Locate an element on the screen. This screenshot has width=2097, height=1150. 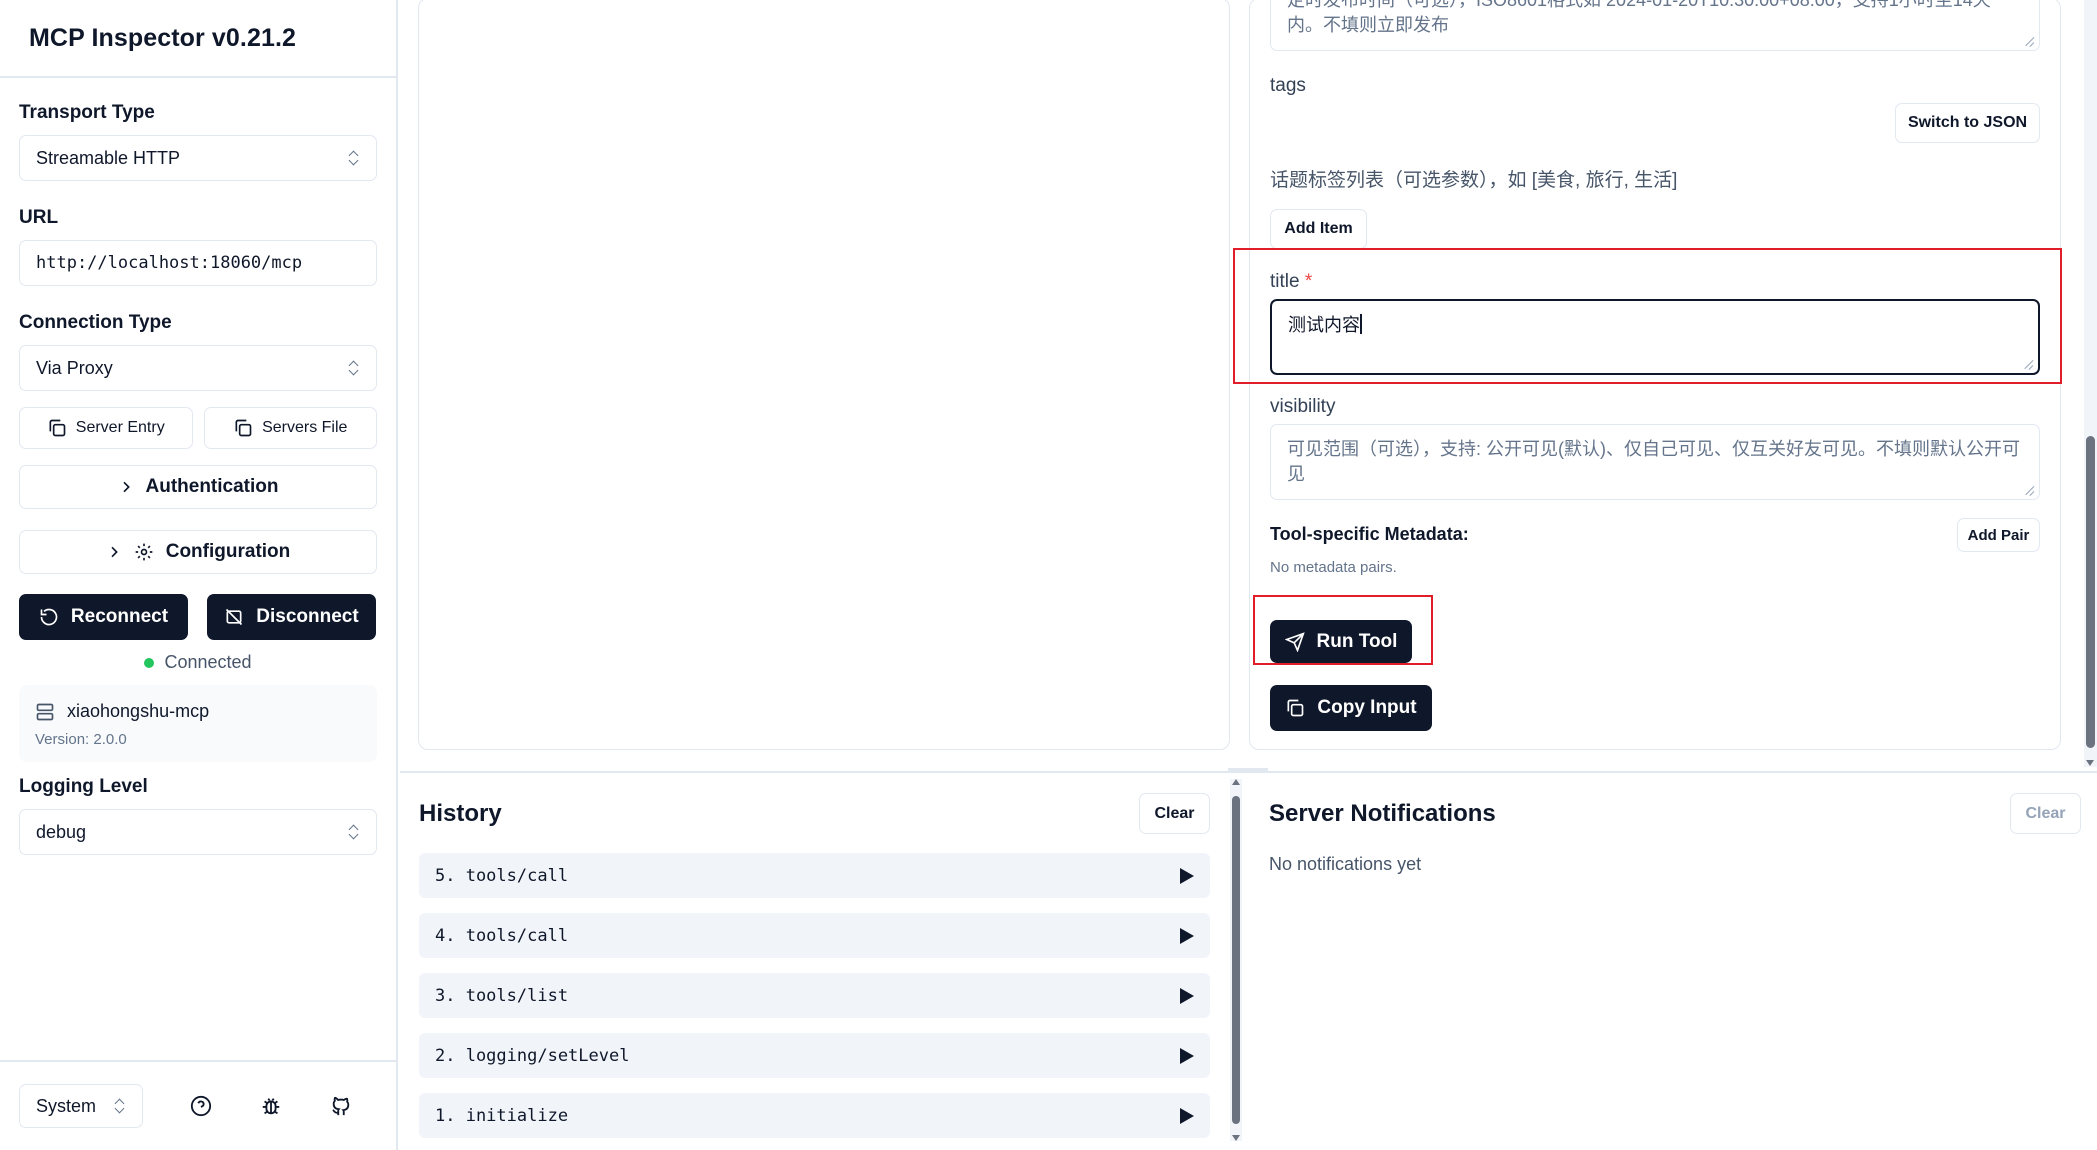
server-name: xiaohongshu-mcp is located at coordinates (138, 711).